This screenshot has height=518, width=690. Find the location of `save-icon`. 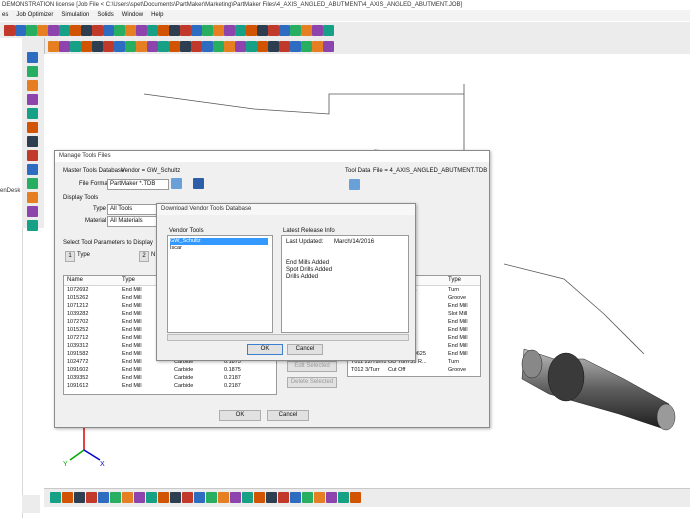

save-icon is located at coordinates (198, 183).